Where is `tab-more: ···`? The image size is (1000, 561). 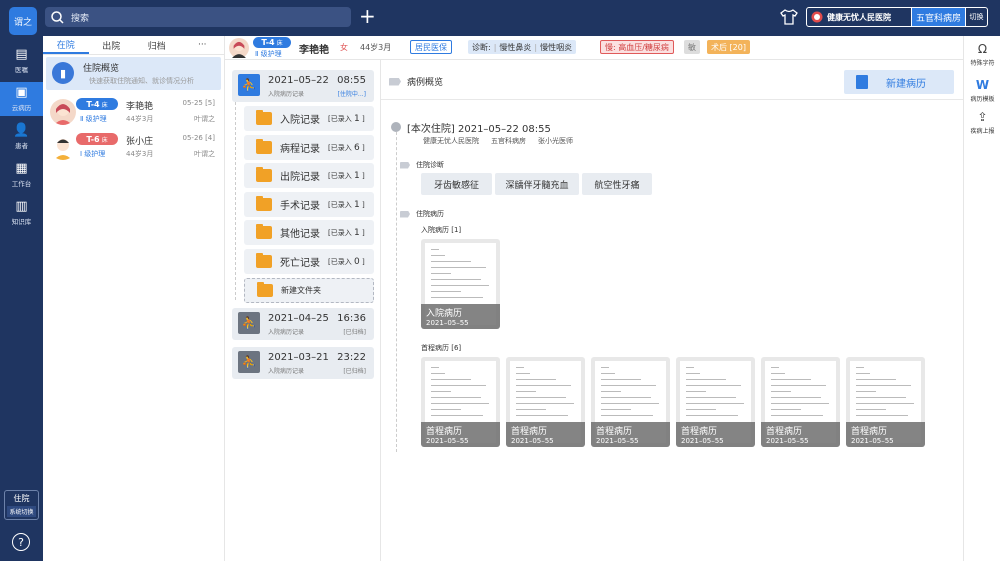 tab-more: ··· is located at coordinates (203, 45).